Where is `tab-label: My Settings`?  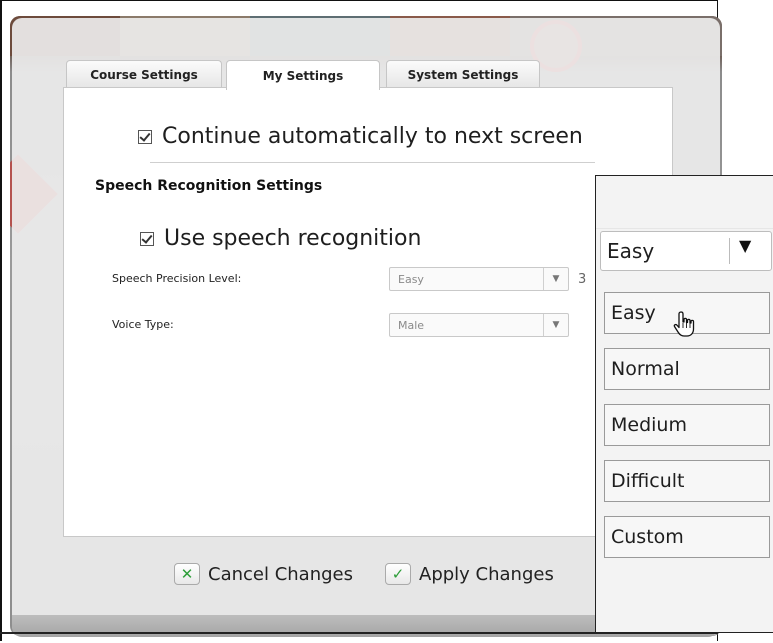
tab-label: My Settings is located at coordinates (303, 75).